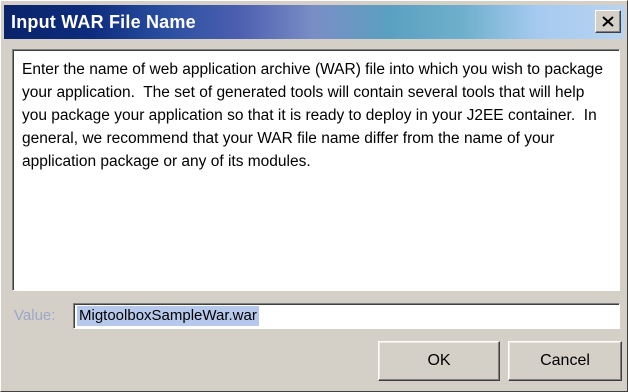 The image size is (628, 392). What do you see at coordinates (314, 22) in the screenshot?
I see `title-bar: Input WAR File Name` at bounding box center [314, 22].